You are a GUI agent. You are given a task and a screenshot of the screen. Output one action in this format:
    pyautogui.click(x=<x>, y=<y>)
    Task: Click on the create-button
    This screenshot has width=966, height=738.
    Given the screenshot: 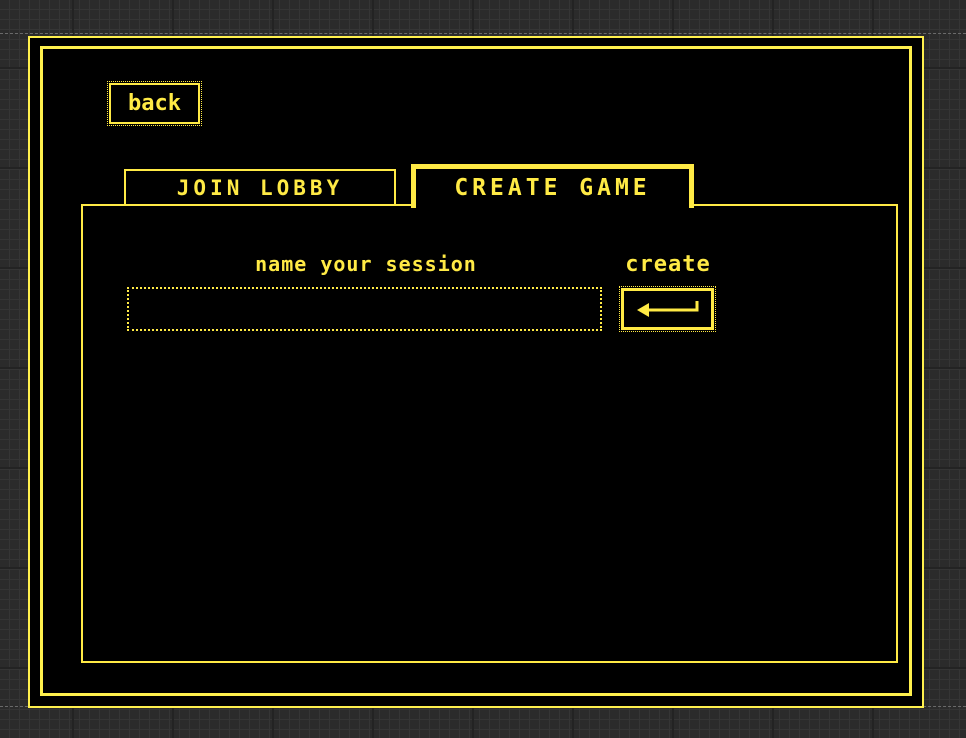 What is the action you would take?
    pyautogui.click(x=667, y=309)
    